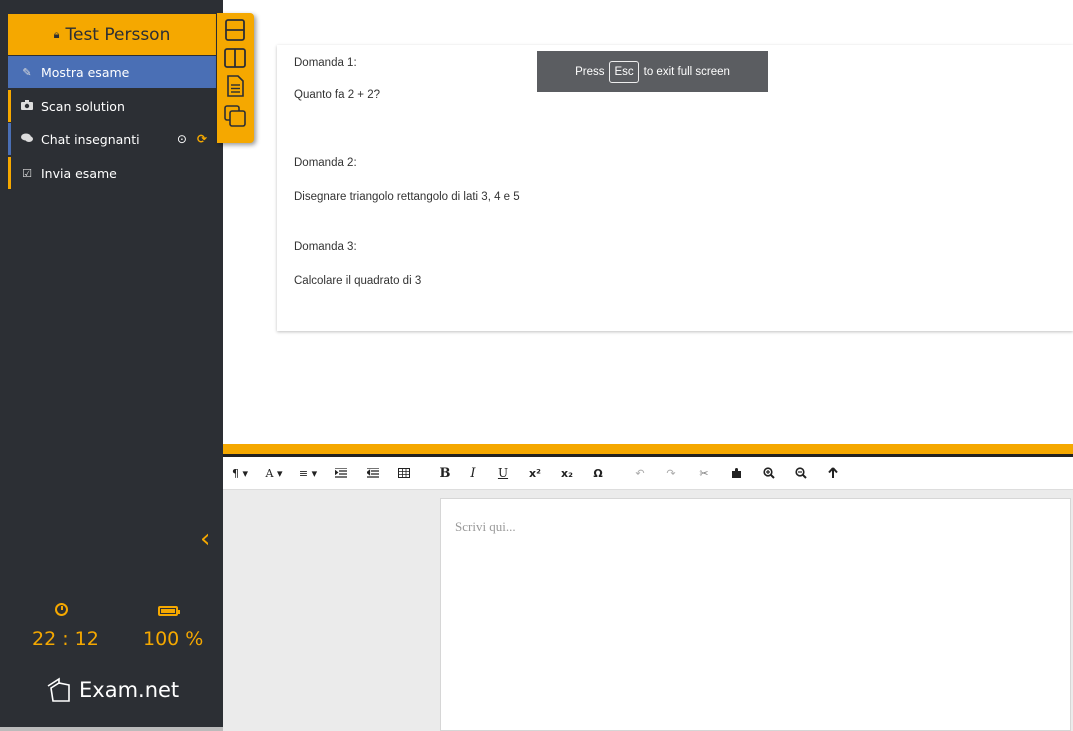 This screenshot has height=731, width=1073. Describe the element at coordinates (325, 163) in the screenshot. I see `question-label: Domanda 2:` at that location.